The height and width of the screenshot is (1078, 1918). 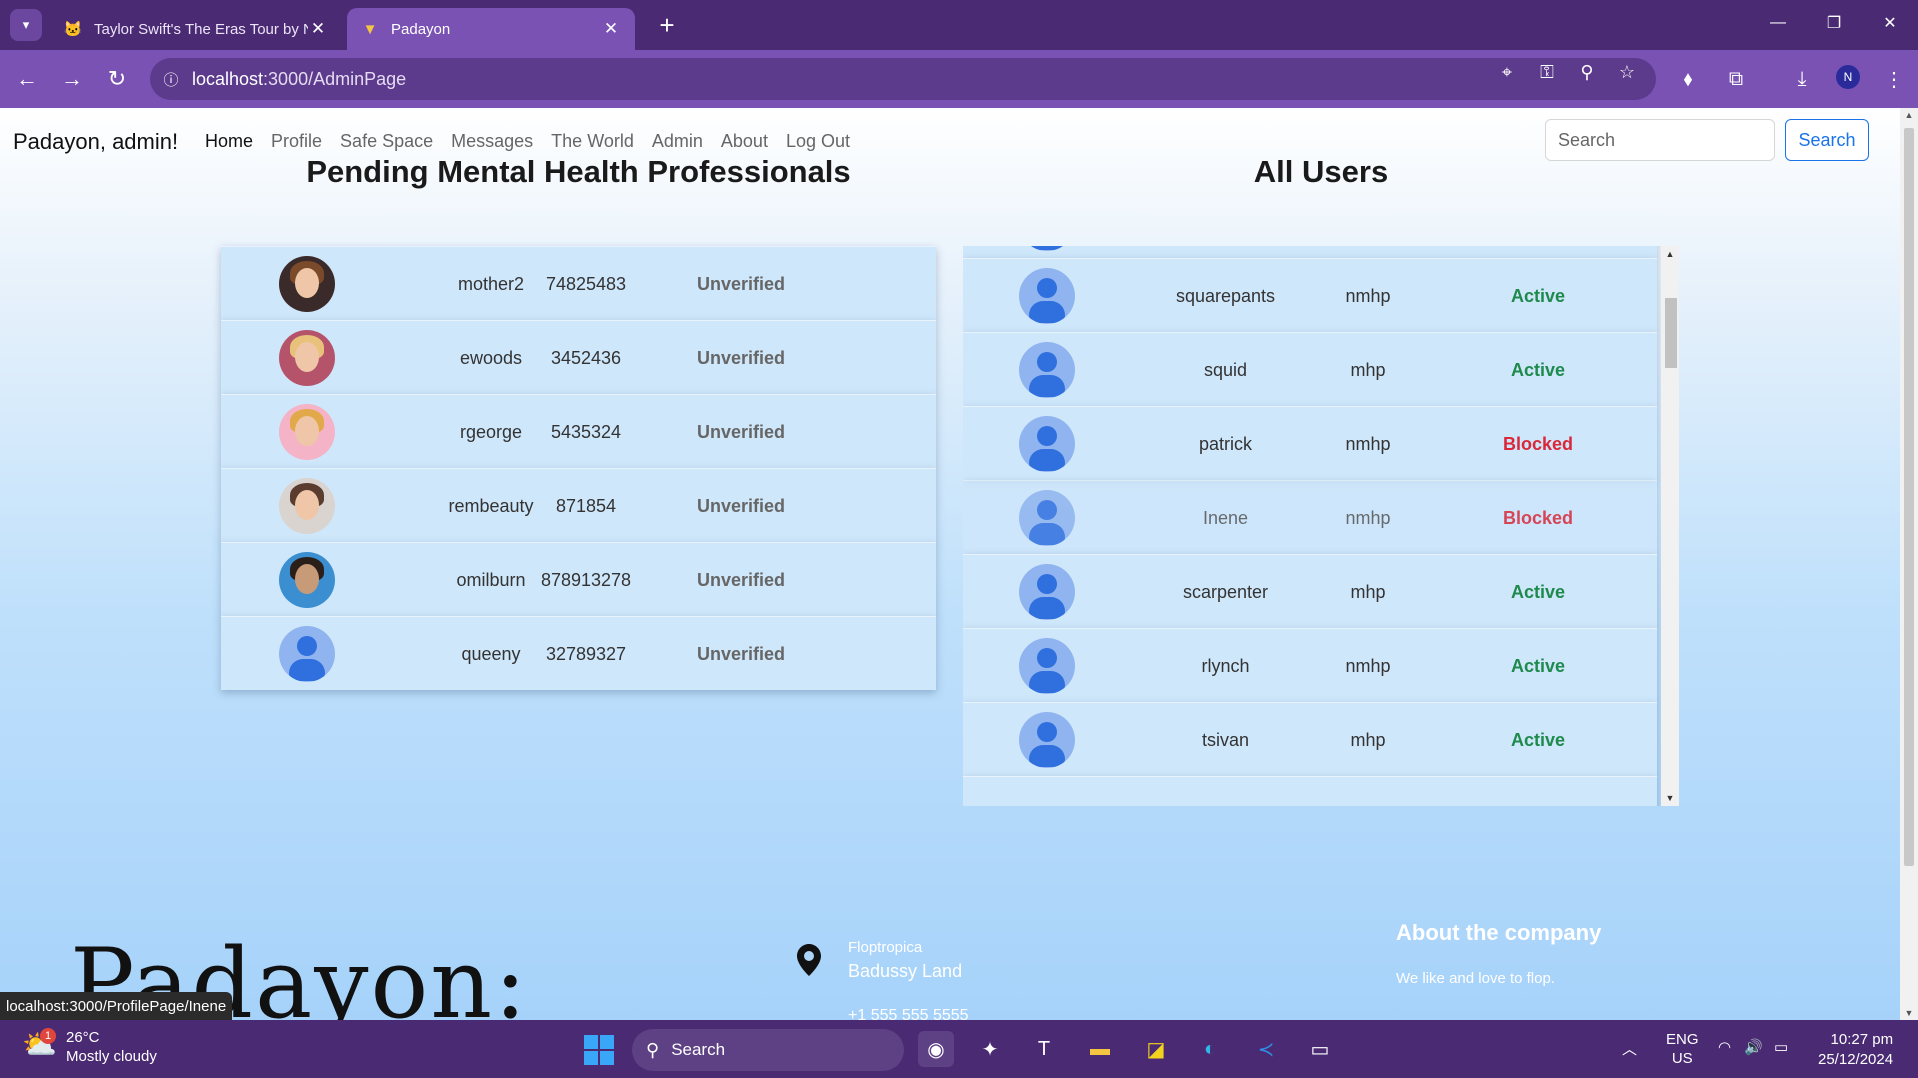 What do you see at coordinates (492, 141) in the screenshot?
I see `nav-link-messages: Messages` at bounding box center [492, 141].